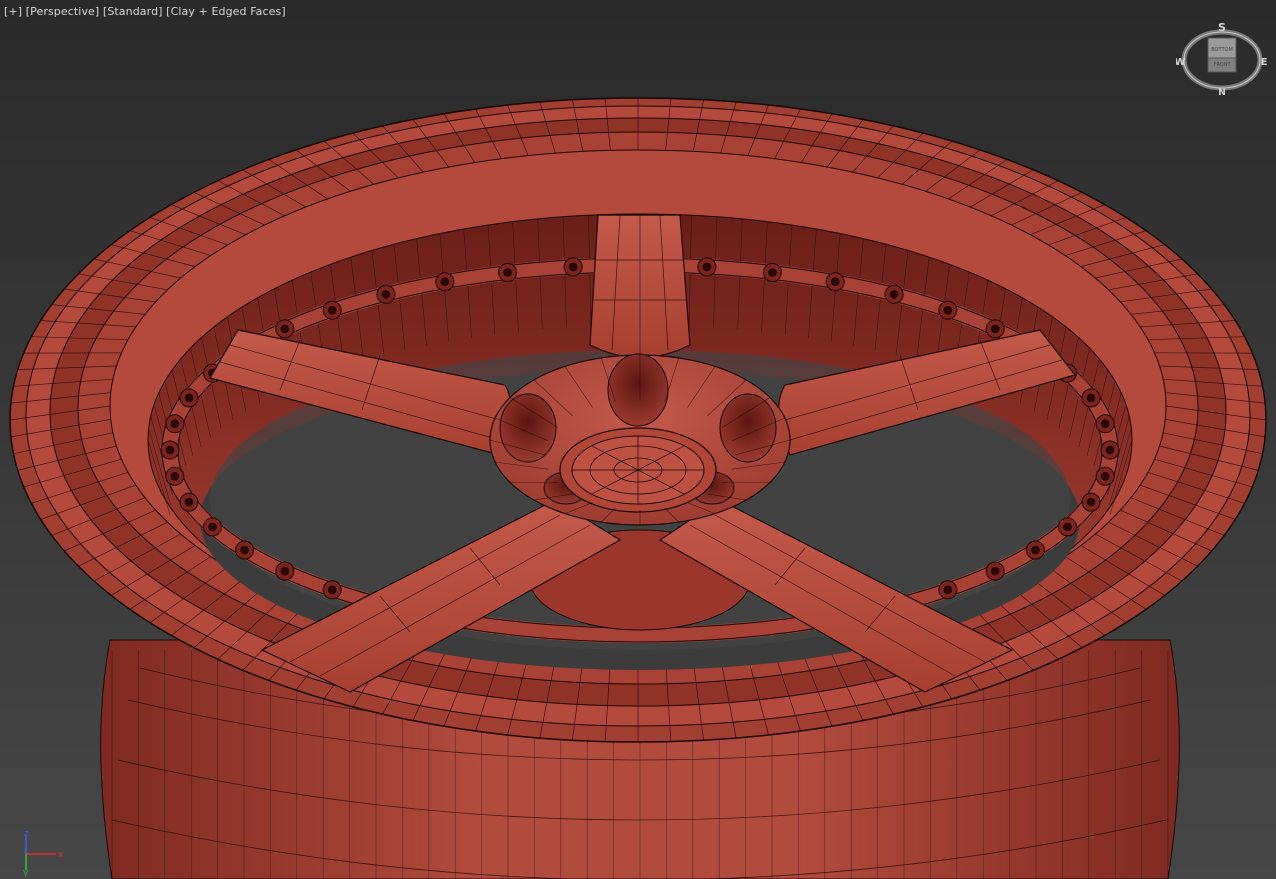 The width and height of the screenshot is (1276, 879). Describe the element at coordinates (13, 11) in the screenshot. I see `viewport-general-menu: [+]` at that location.